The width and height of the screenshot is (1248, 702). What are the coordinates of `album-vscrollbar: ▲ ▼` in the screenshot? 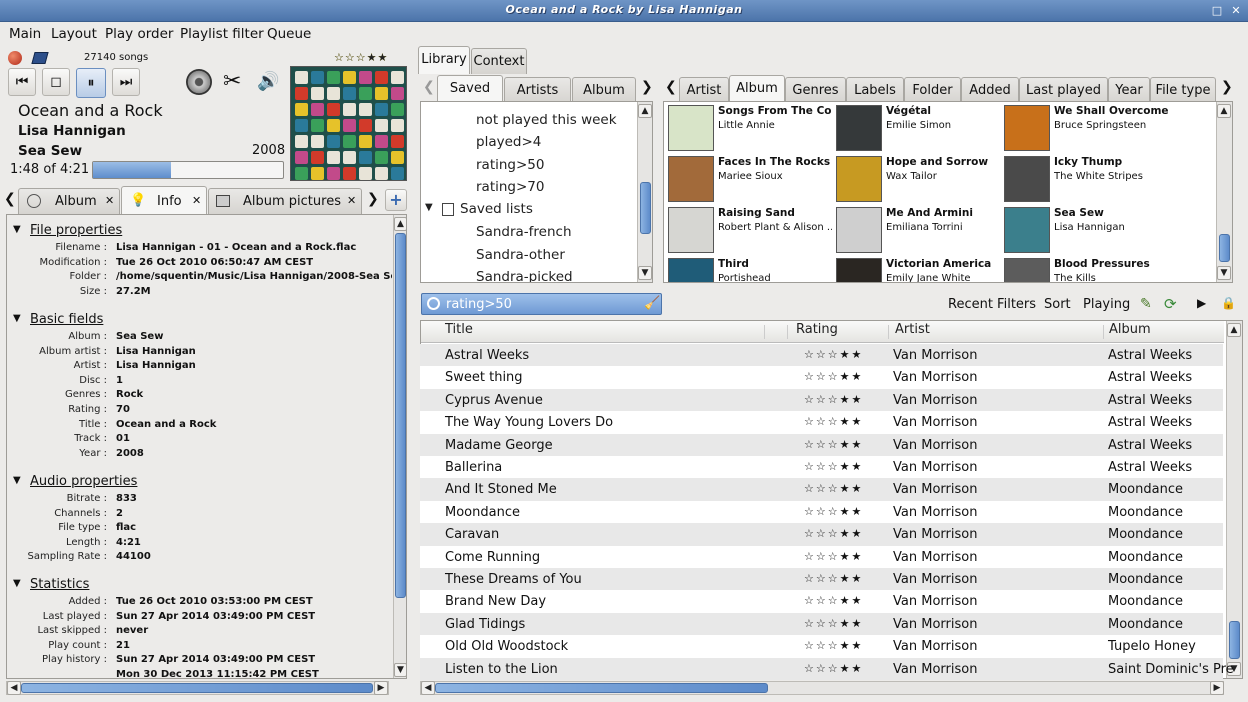 It's located at (1224, 192).